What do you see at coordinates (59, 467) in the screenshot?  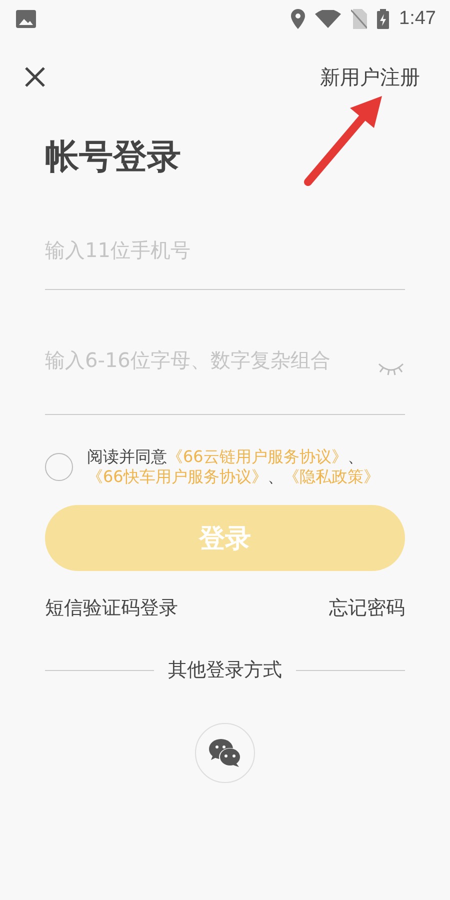 I see `agreement-checkbox` at bounding box center [59, 467].